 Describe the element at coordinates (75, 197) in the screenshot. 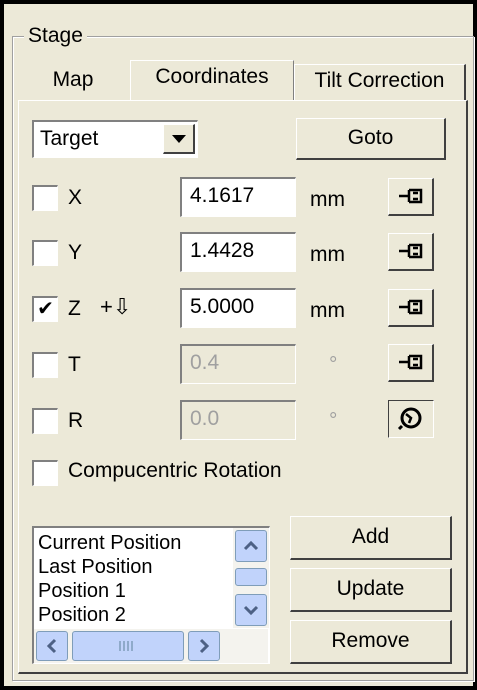

I see `x-label: X` at that location.